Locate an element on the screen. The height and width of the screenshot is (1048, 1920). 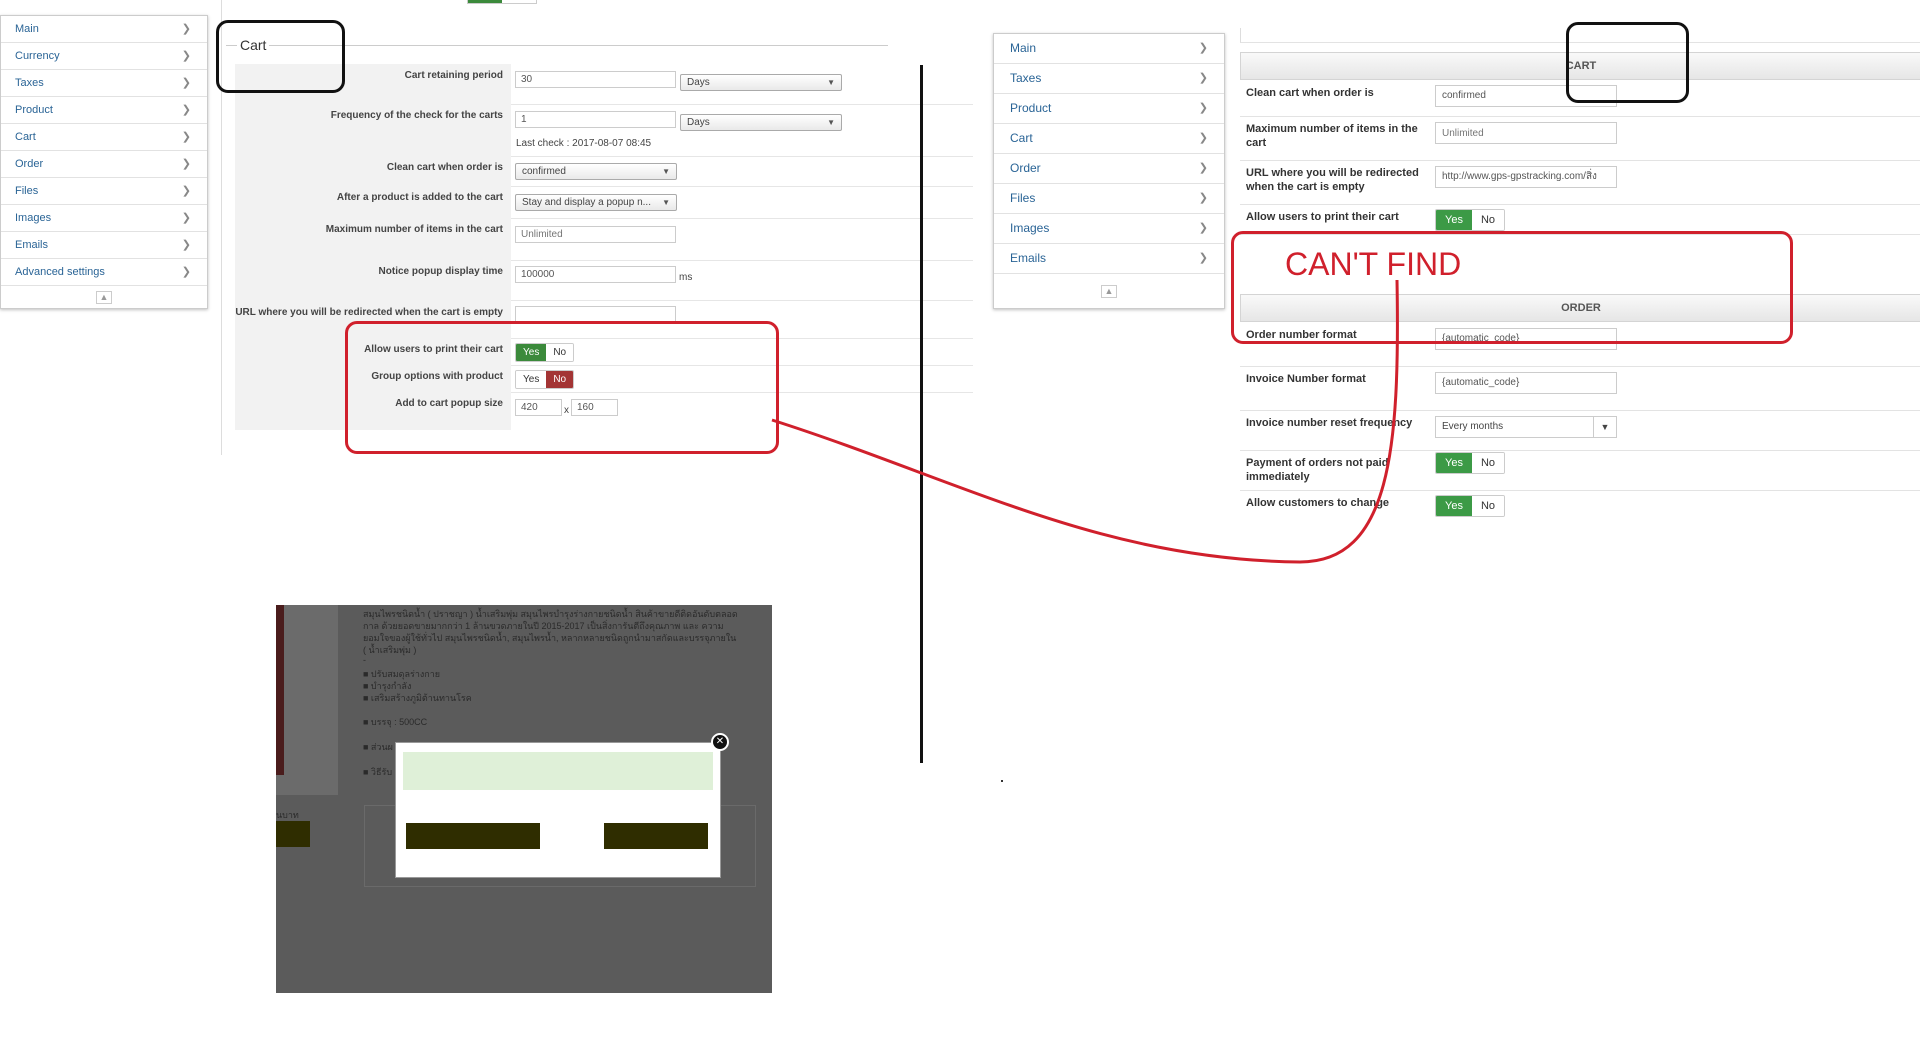
description-line: ■ บรรจุ : 500CC is located at coordinates (395, 722).